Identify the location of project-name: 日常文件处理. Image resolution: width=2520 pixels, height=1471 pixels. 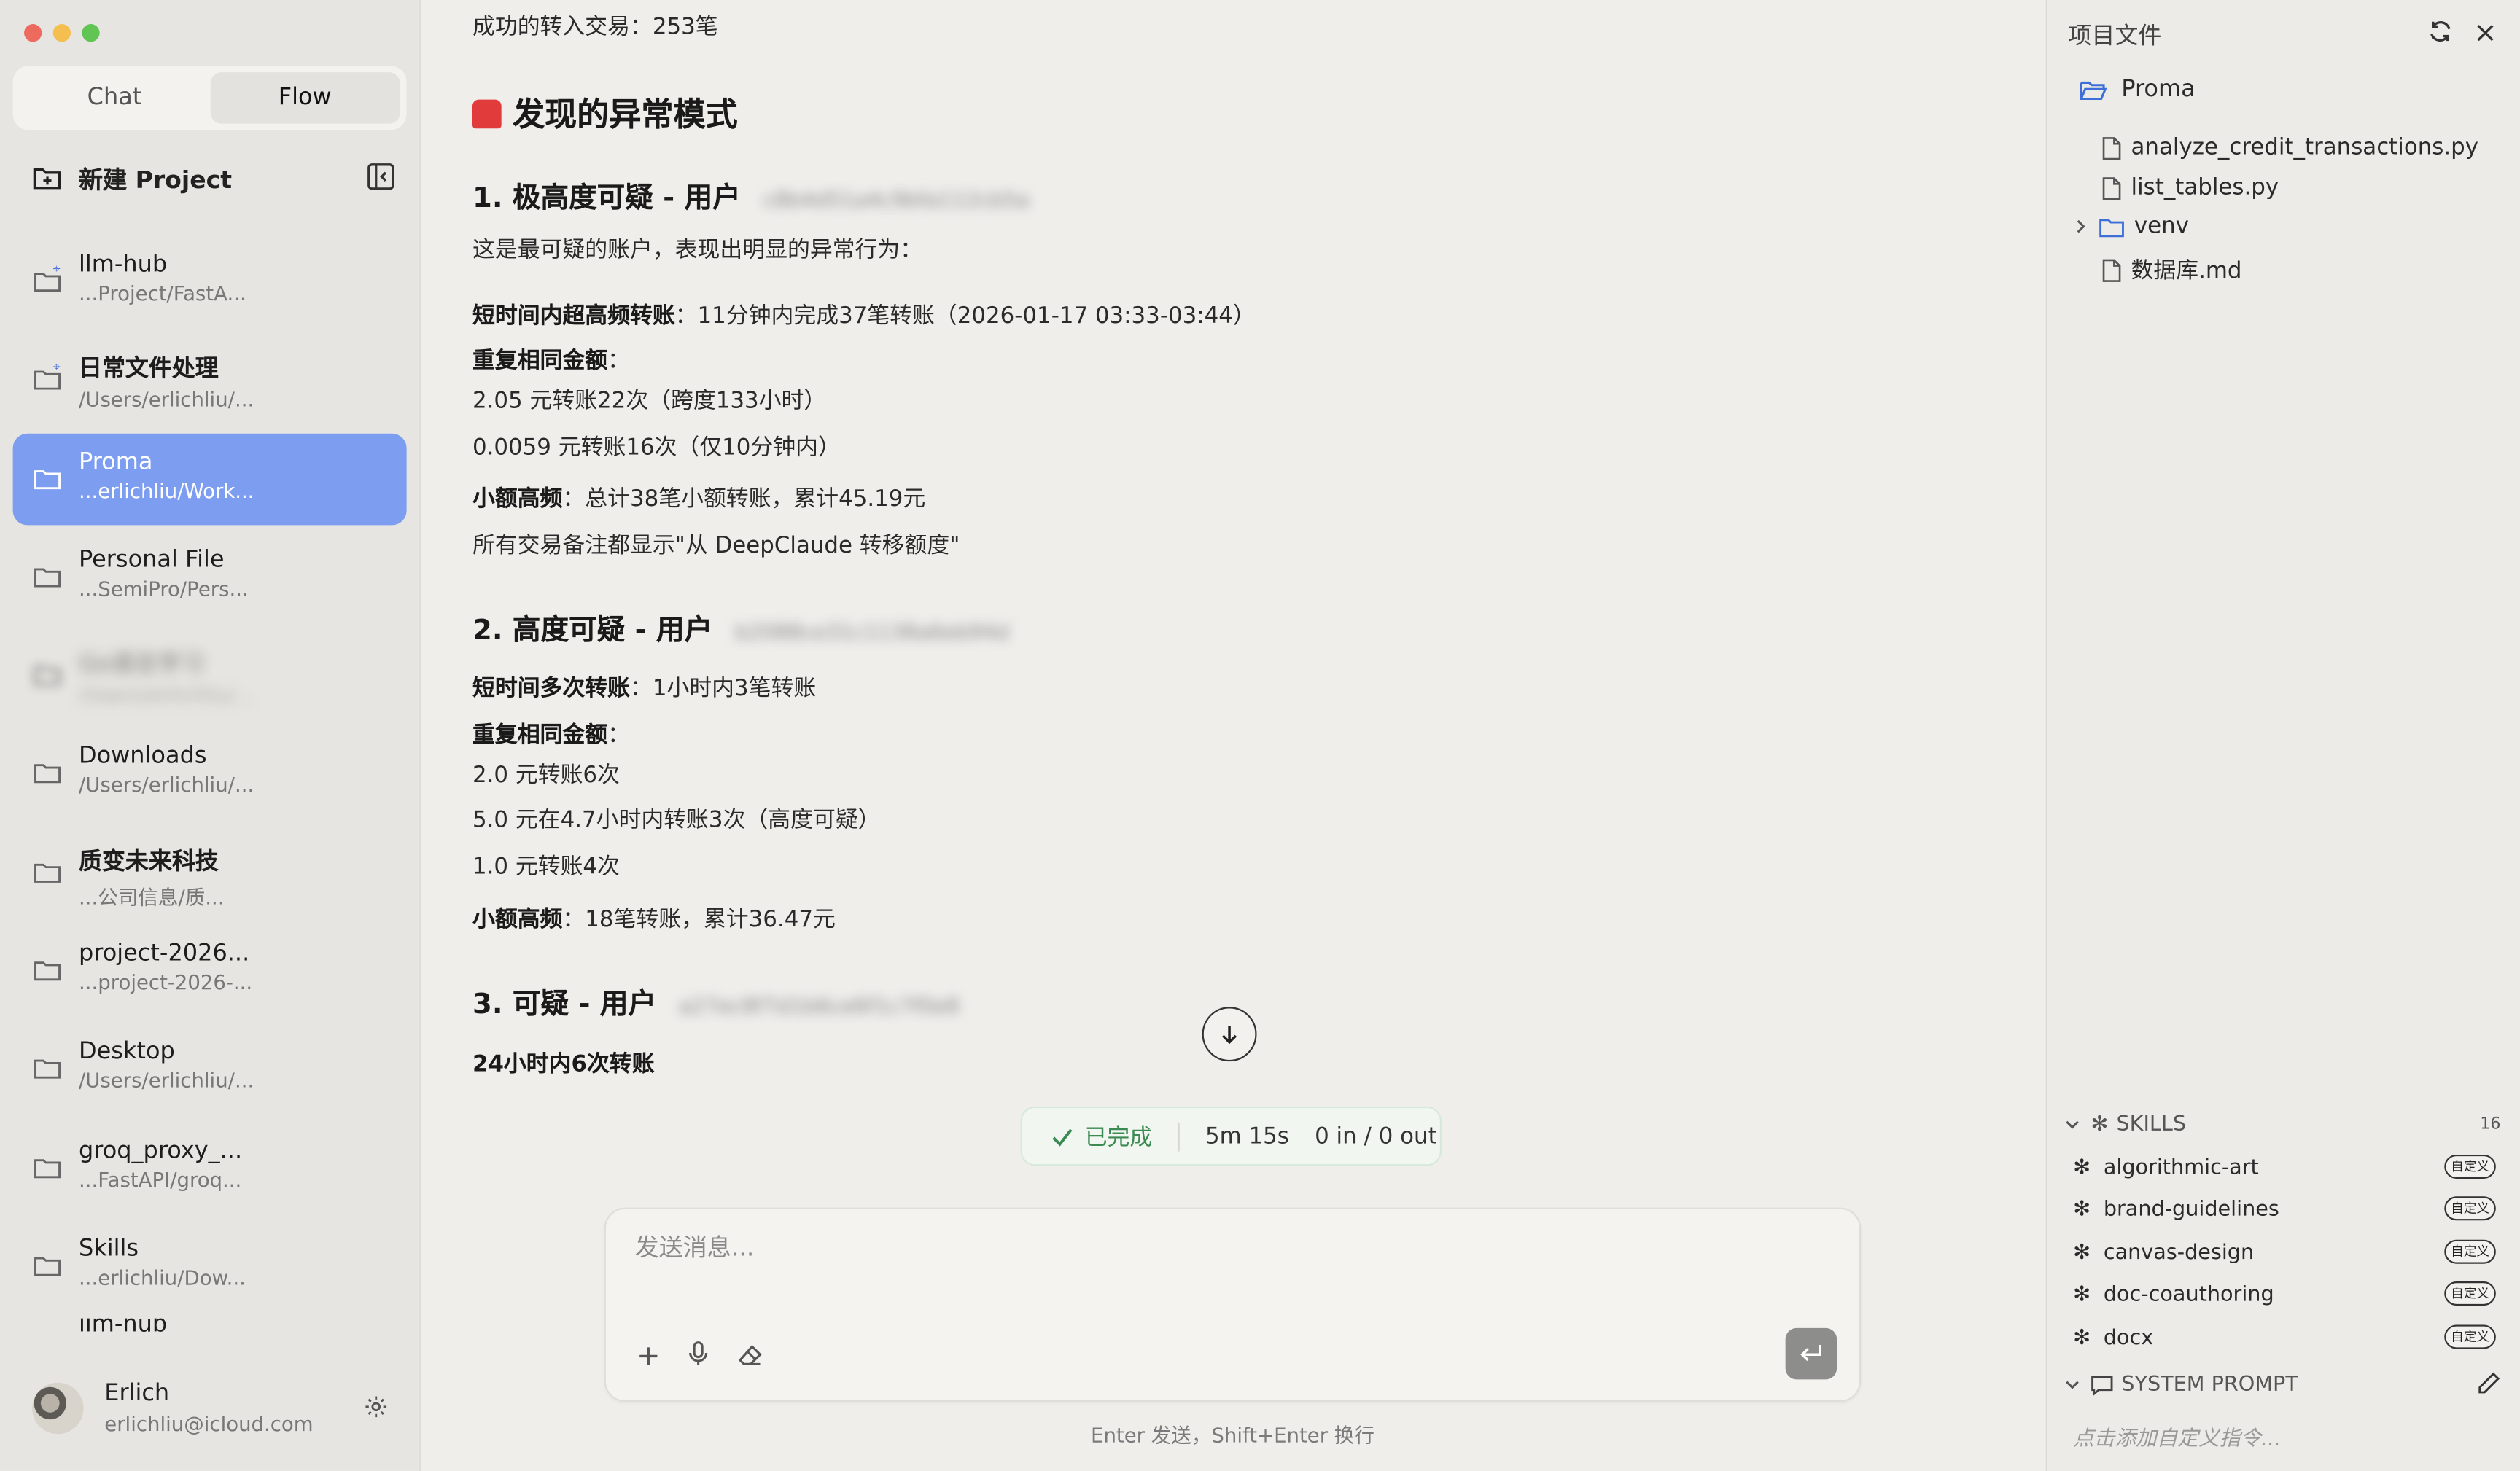
(148, 370).